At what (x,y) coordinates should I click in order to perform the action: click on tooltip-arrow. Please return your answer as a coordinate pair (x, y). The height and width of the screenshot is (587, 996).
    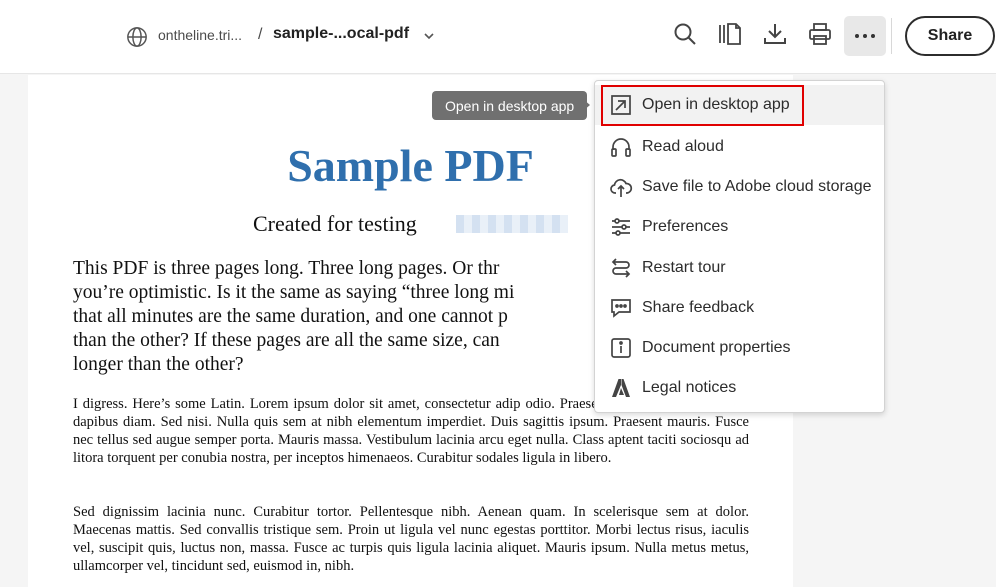
    Looking at the image, I should click on (586, 105).